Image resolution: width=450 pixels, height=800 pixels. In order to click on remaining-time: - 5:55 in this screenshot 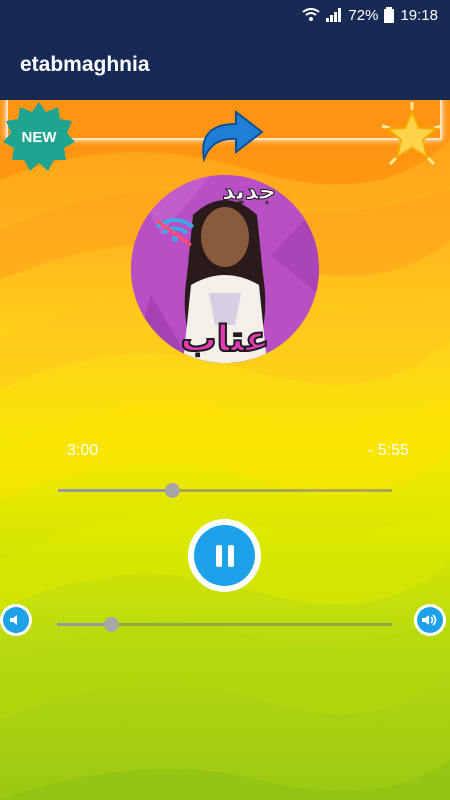, I will do `click(388, 450)`.